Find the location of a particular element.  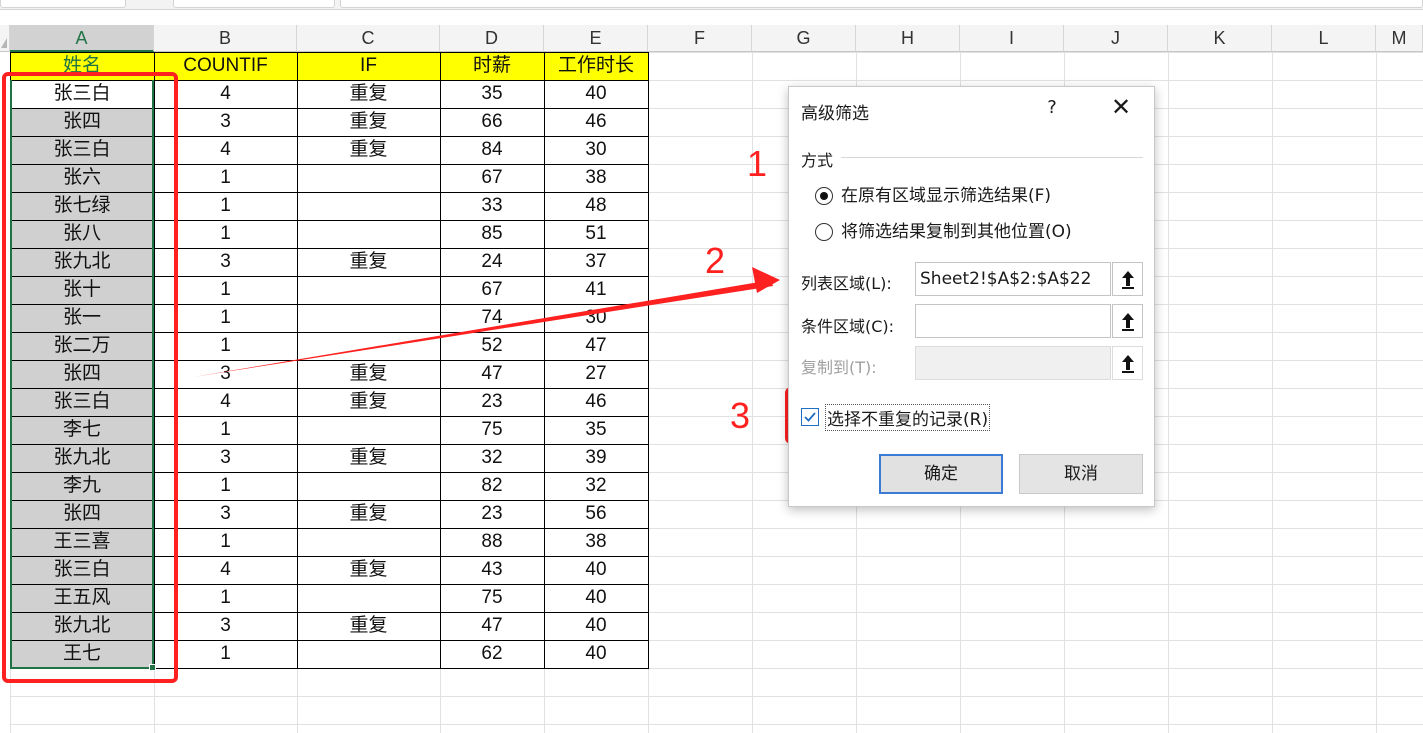

annotation-arrow-shaft is located at coordinates (483, 328).